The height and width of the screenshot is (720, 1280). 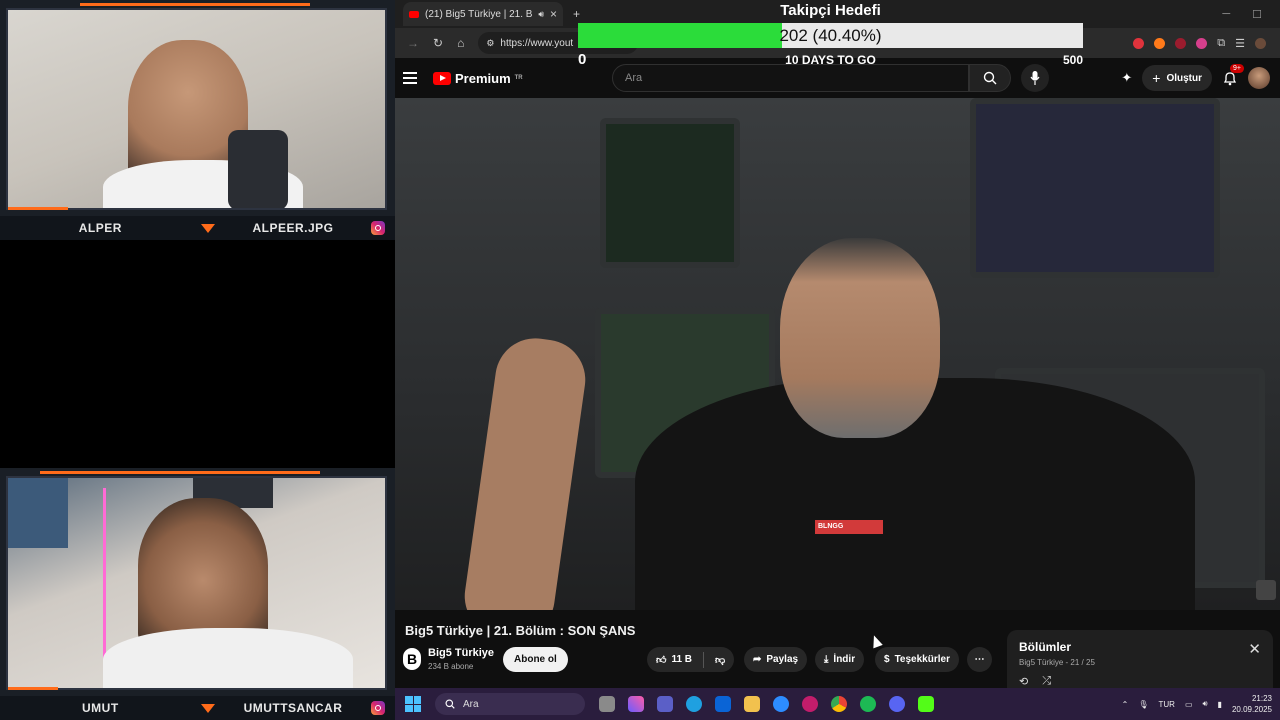 What do you see at coordinates (1046, 681) in the screenshot?
I see `shuffle-icon: ⤮` at bounding box center [1046, 681].